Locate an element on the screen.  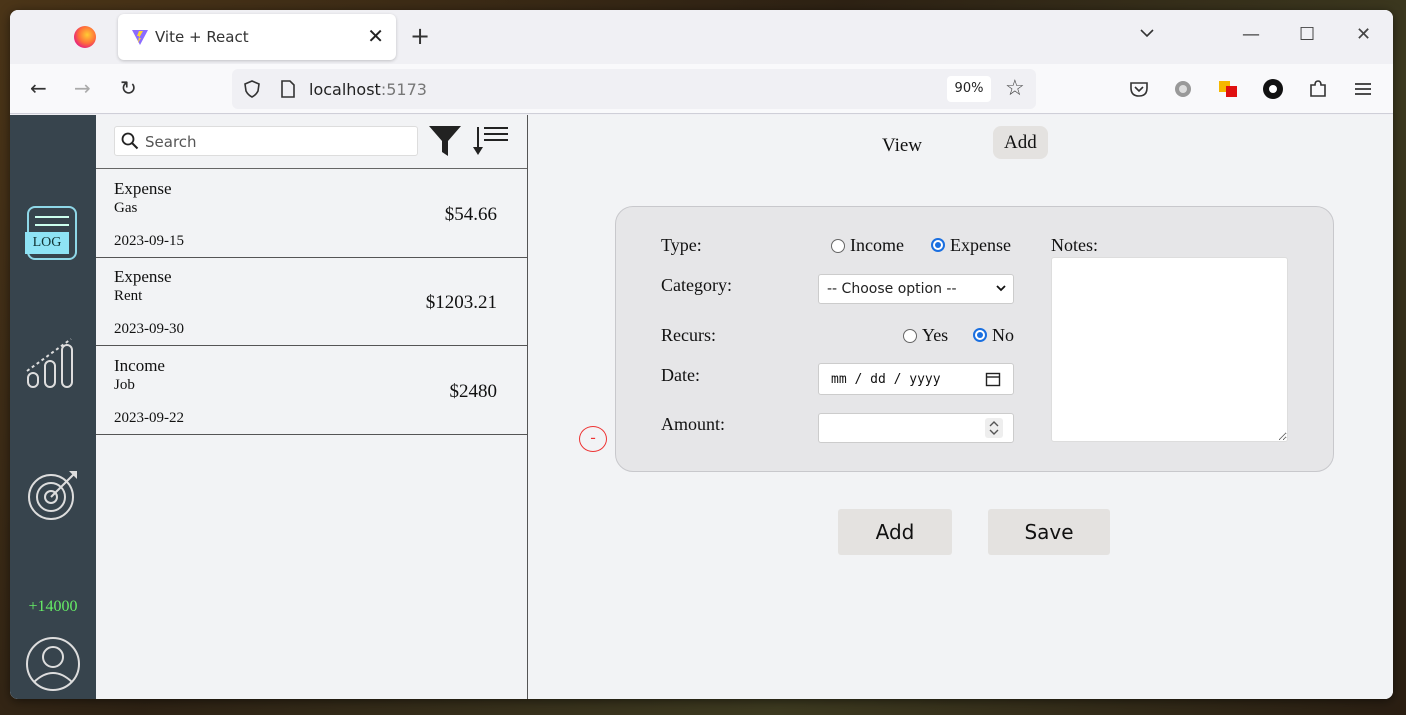
forward-icon: → is located at coordinates (82, 88).